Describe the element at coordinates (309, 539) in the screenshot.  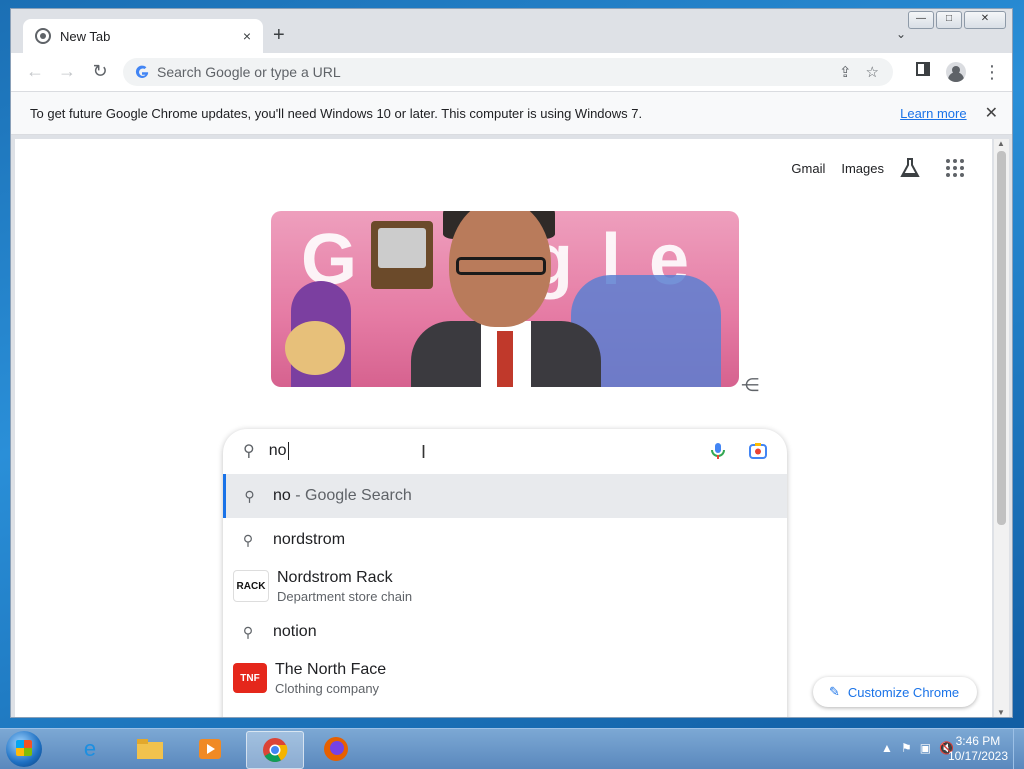
I see `suggestion-text: nordstrom` at that location.